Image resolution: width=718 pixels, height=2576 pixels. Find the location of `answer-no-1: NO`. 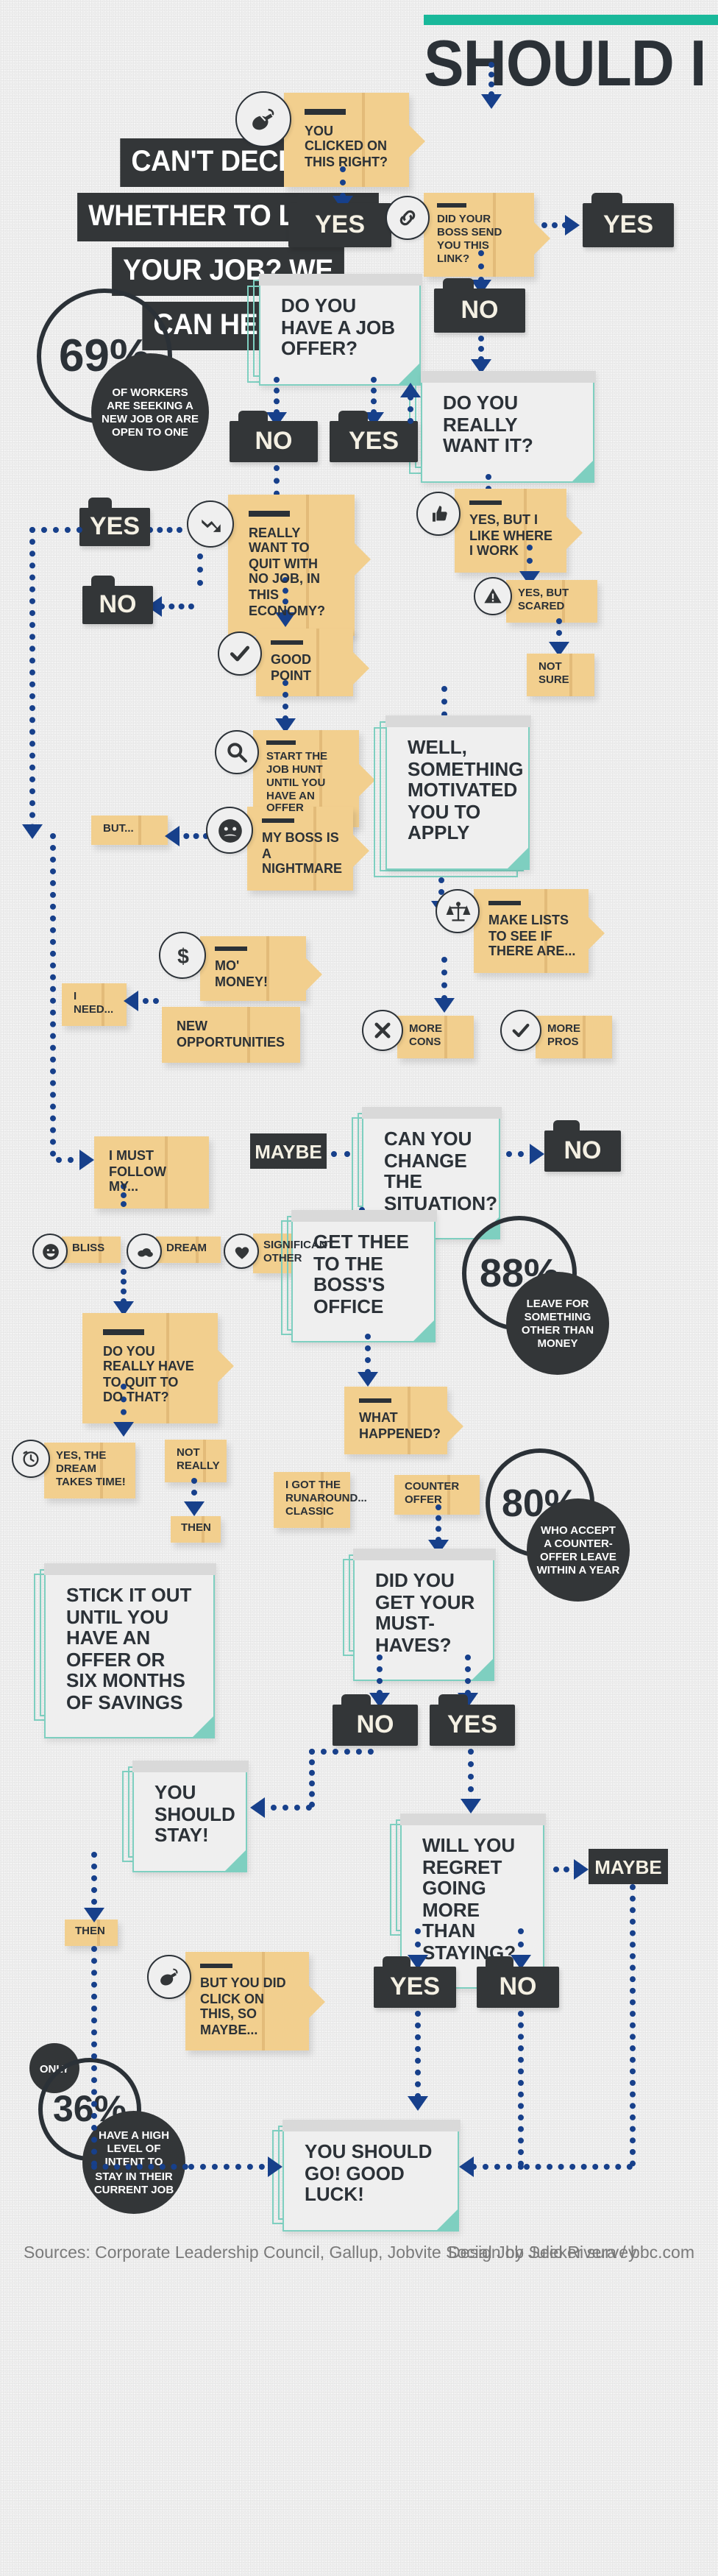

answer-no-1: NO is located at coordinates (479, 305).